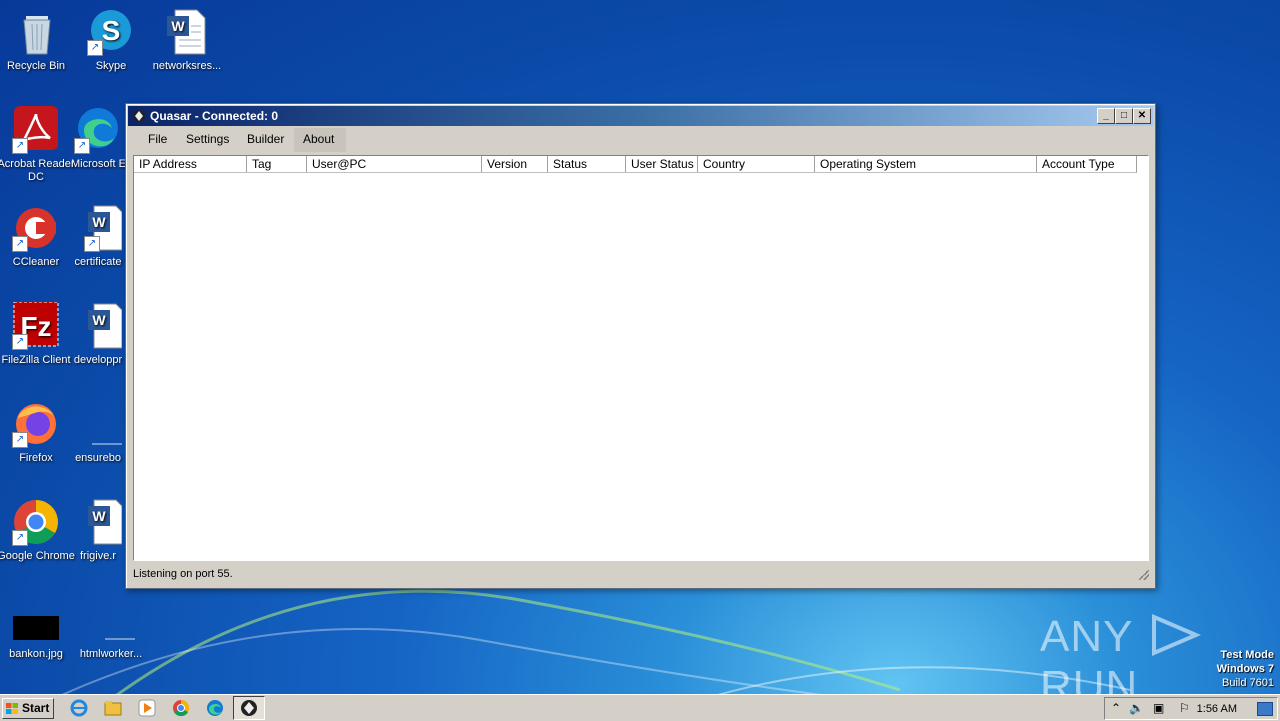  I want to click on desktop-icon-label: bankon.jpg, so click(36, 654).